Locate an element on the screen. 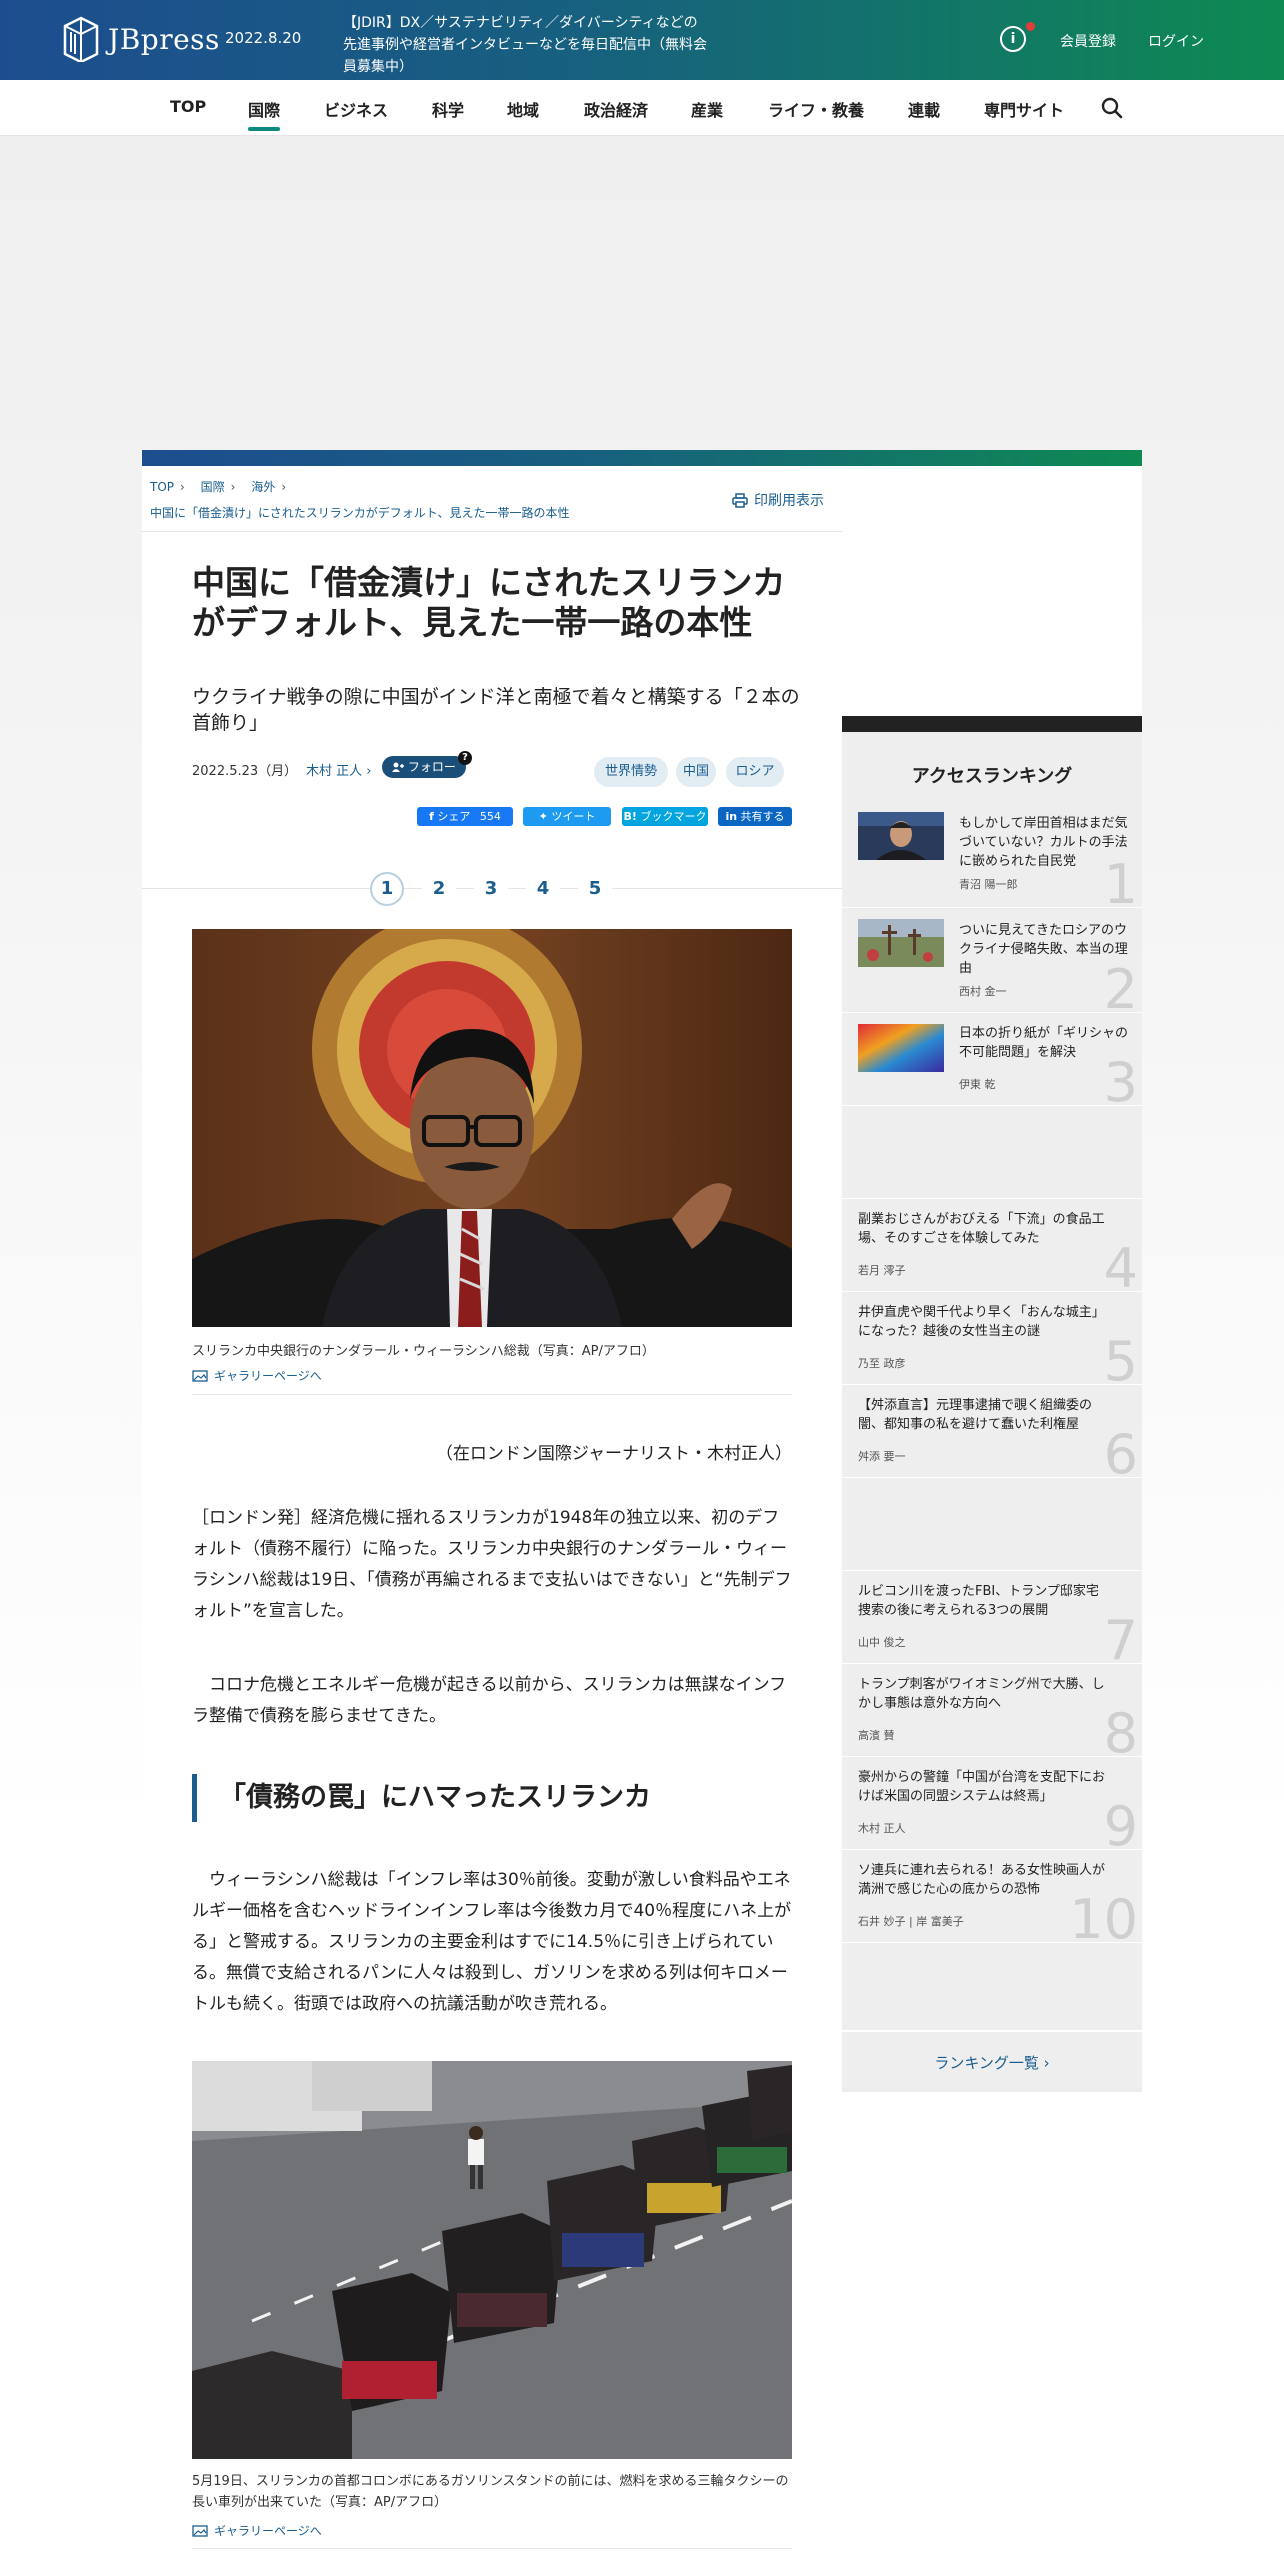 Image resolution: width=1284 pixels, height=2568 pixels. hatena-bookmark-button: B! ブックマーク is located at coordinates (665, 816).